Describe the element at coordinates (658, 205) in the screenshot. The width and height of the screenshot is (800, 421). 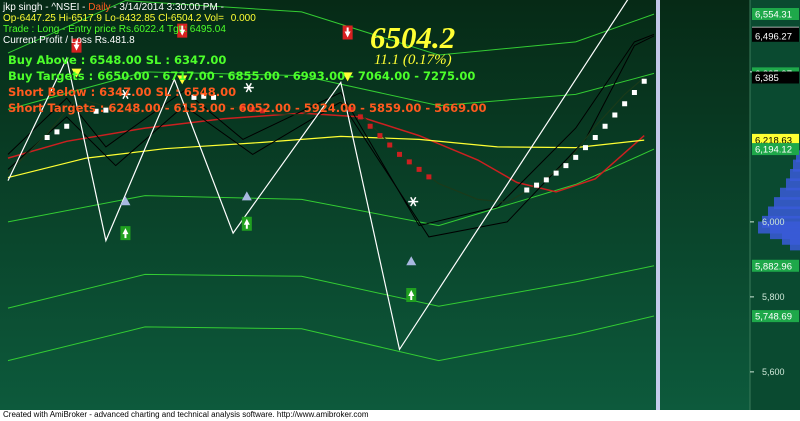
I see `current-bar-cursor` at that location.